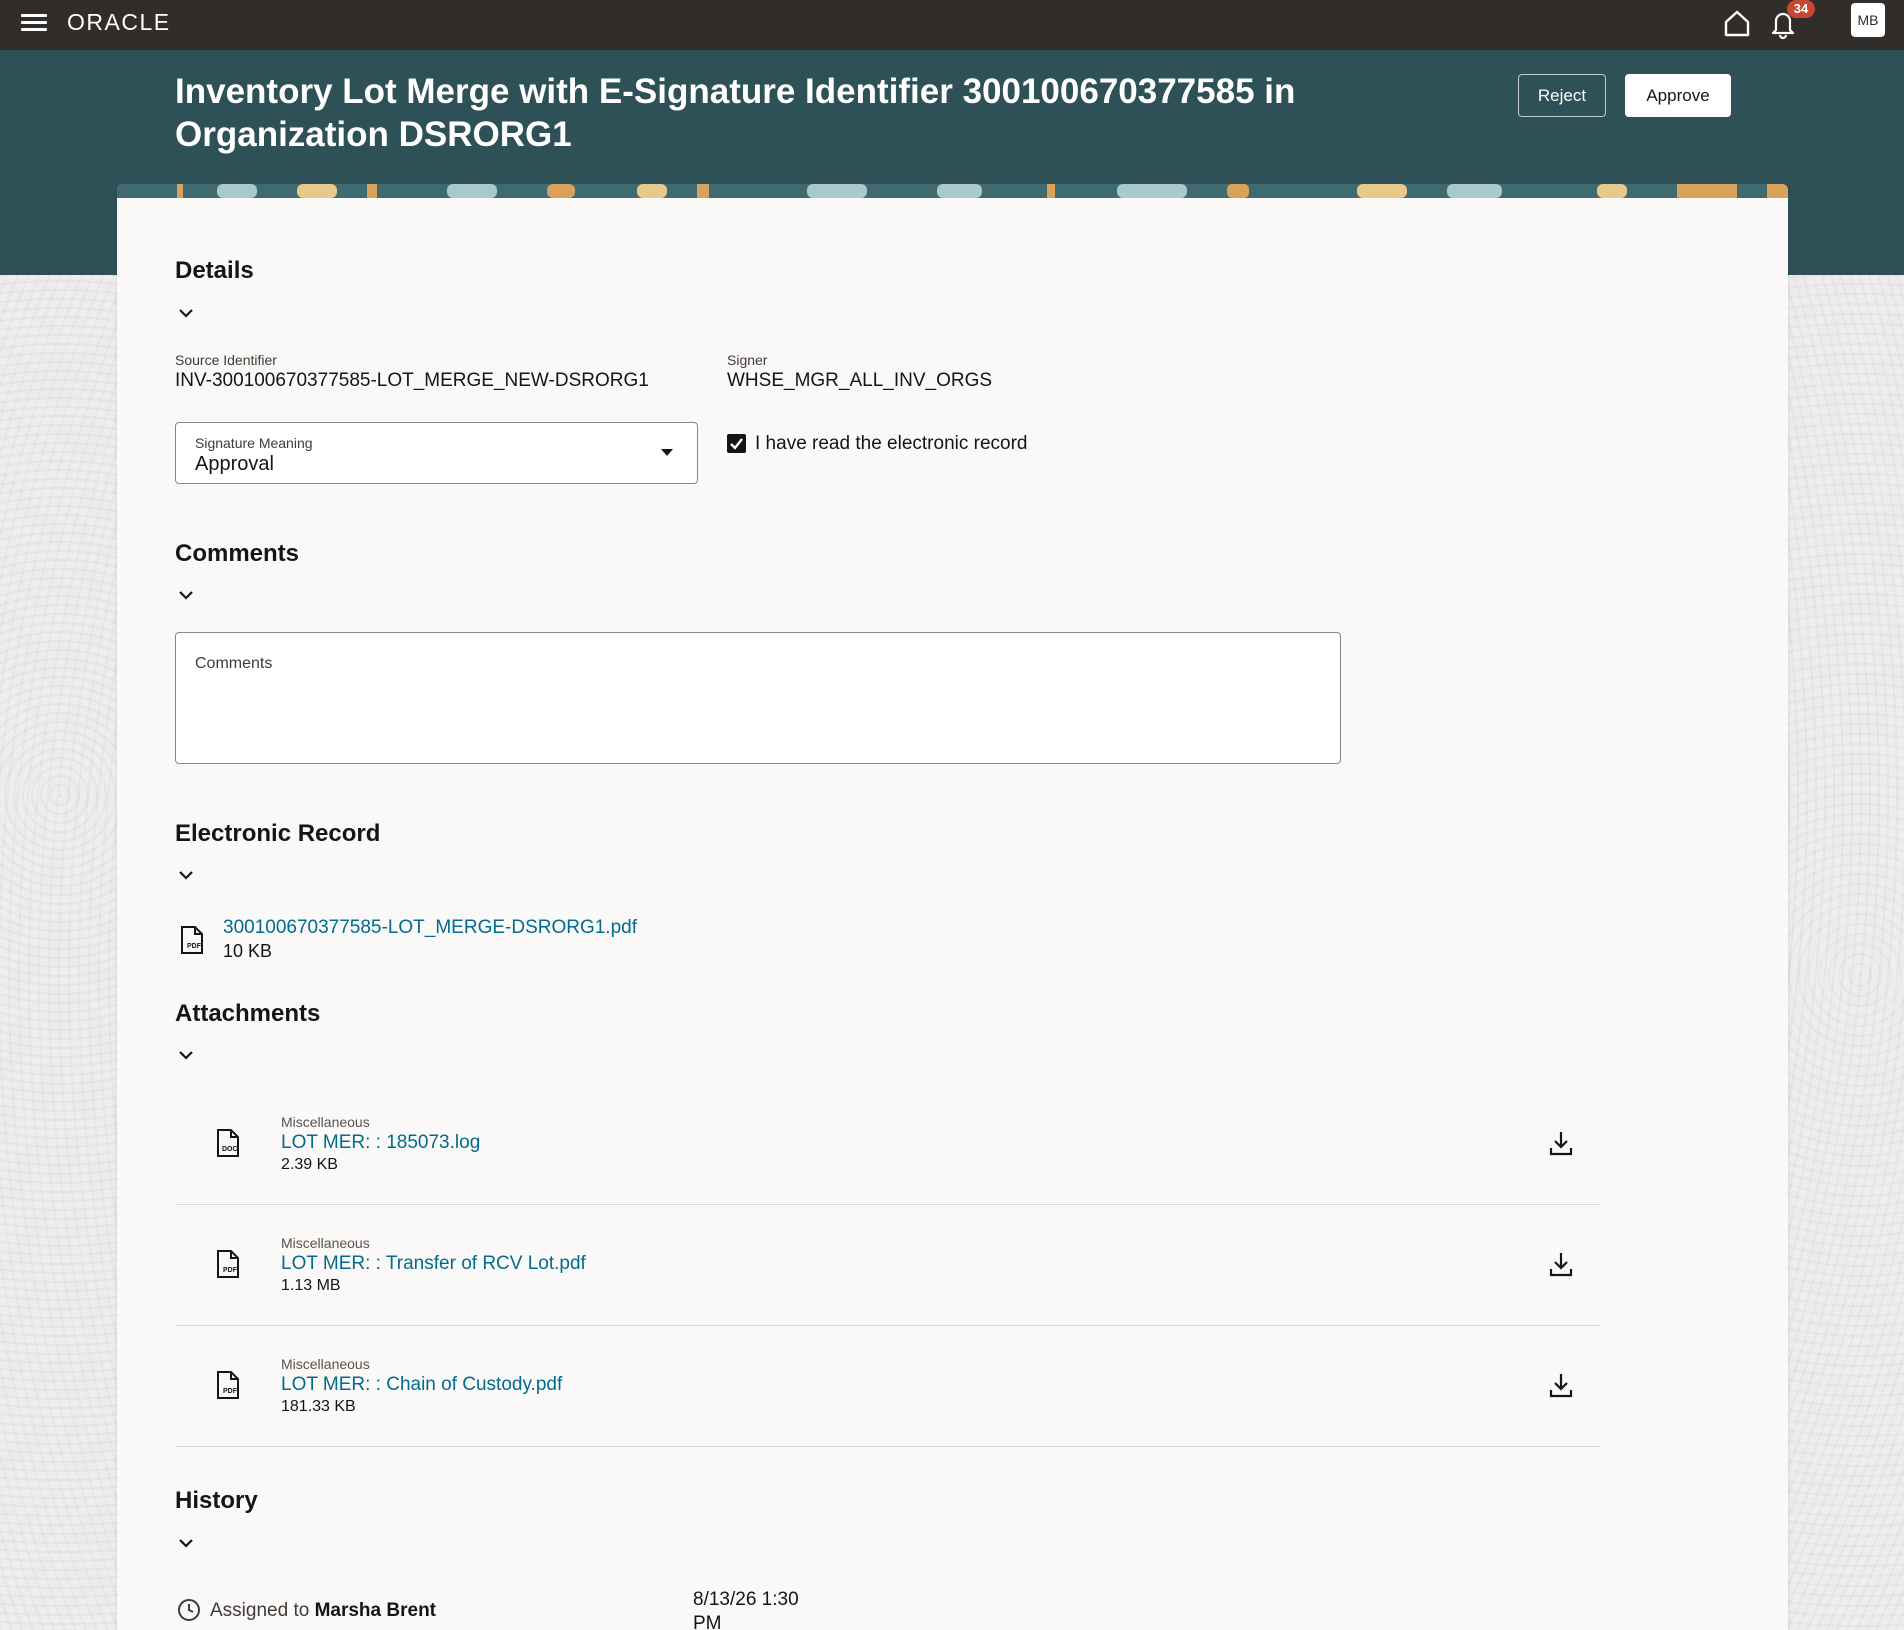 The height and width of the screenshot is (1630, 1904). I want to click on doc-file-icon: DOC, so click(228, 1143).